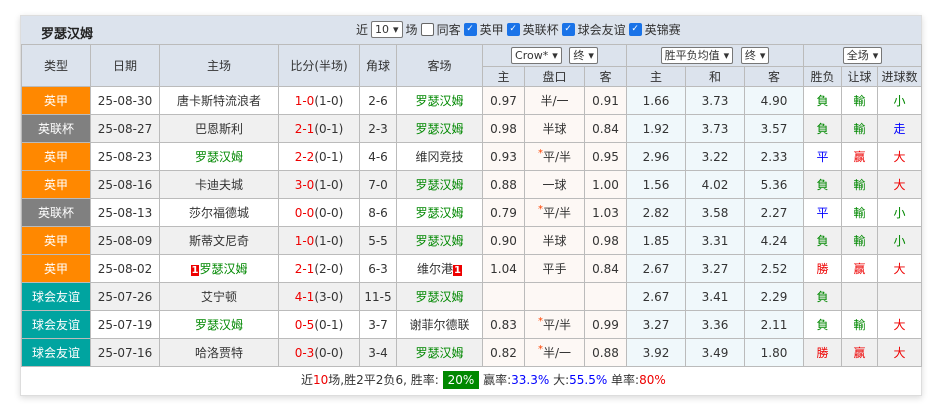 This screenshot has height=411, width=938. What do you see at coordinates (656, 268) in the screenshot?
I see `win-odds: 2.67` at bounding box center [656, 268].